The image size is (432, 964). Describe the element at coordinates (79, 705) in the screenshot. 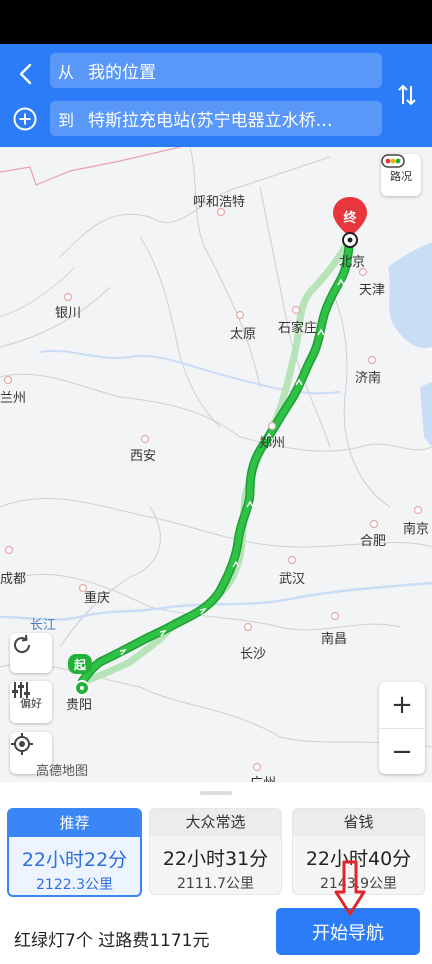

I see `city-label: 贵阳` at that location.